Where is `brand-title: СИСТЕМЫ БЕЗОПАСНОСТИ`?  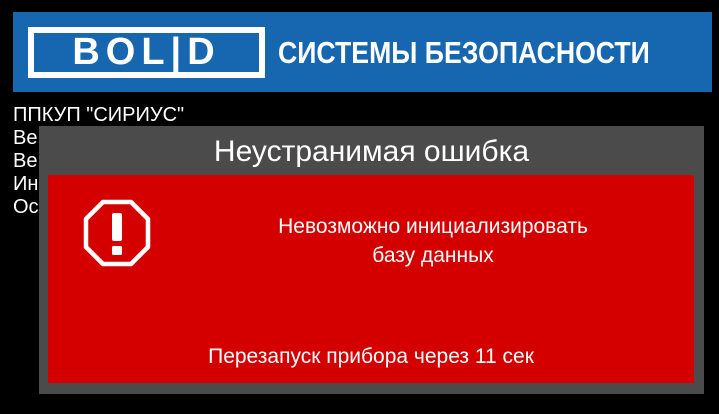
brand-title: СИСТЕМЫ БЕЗОПАСНОСТИ is located at coordinates (464, 52).